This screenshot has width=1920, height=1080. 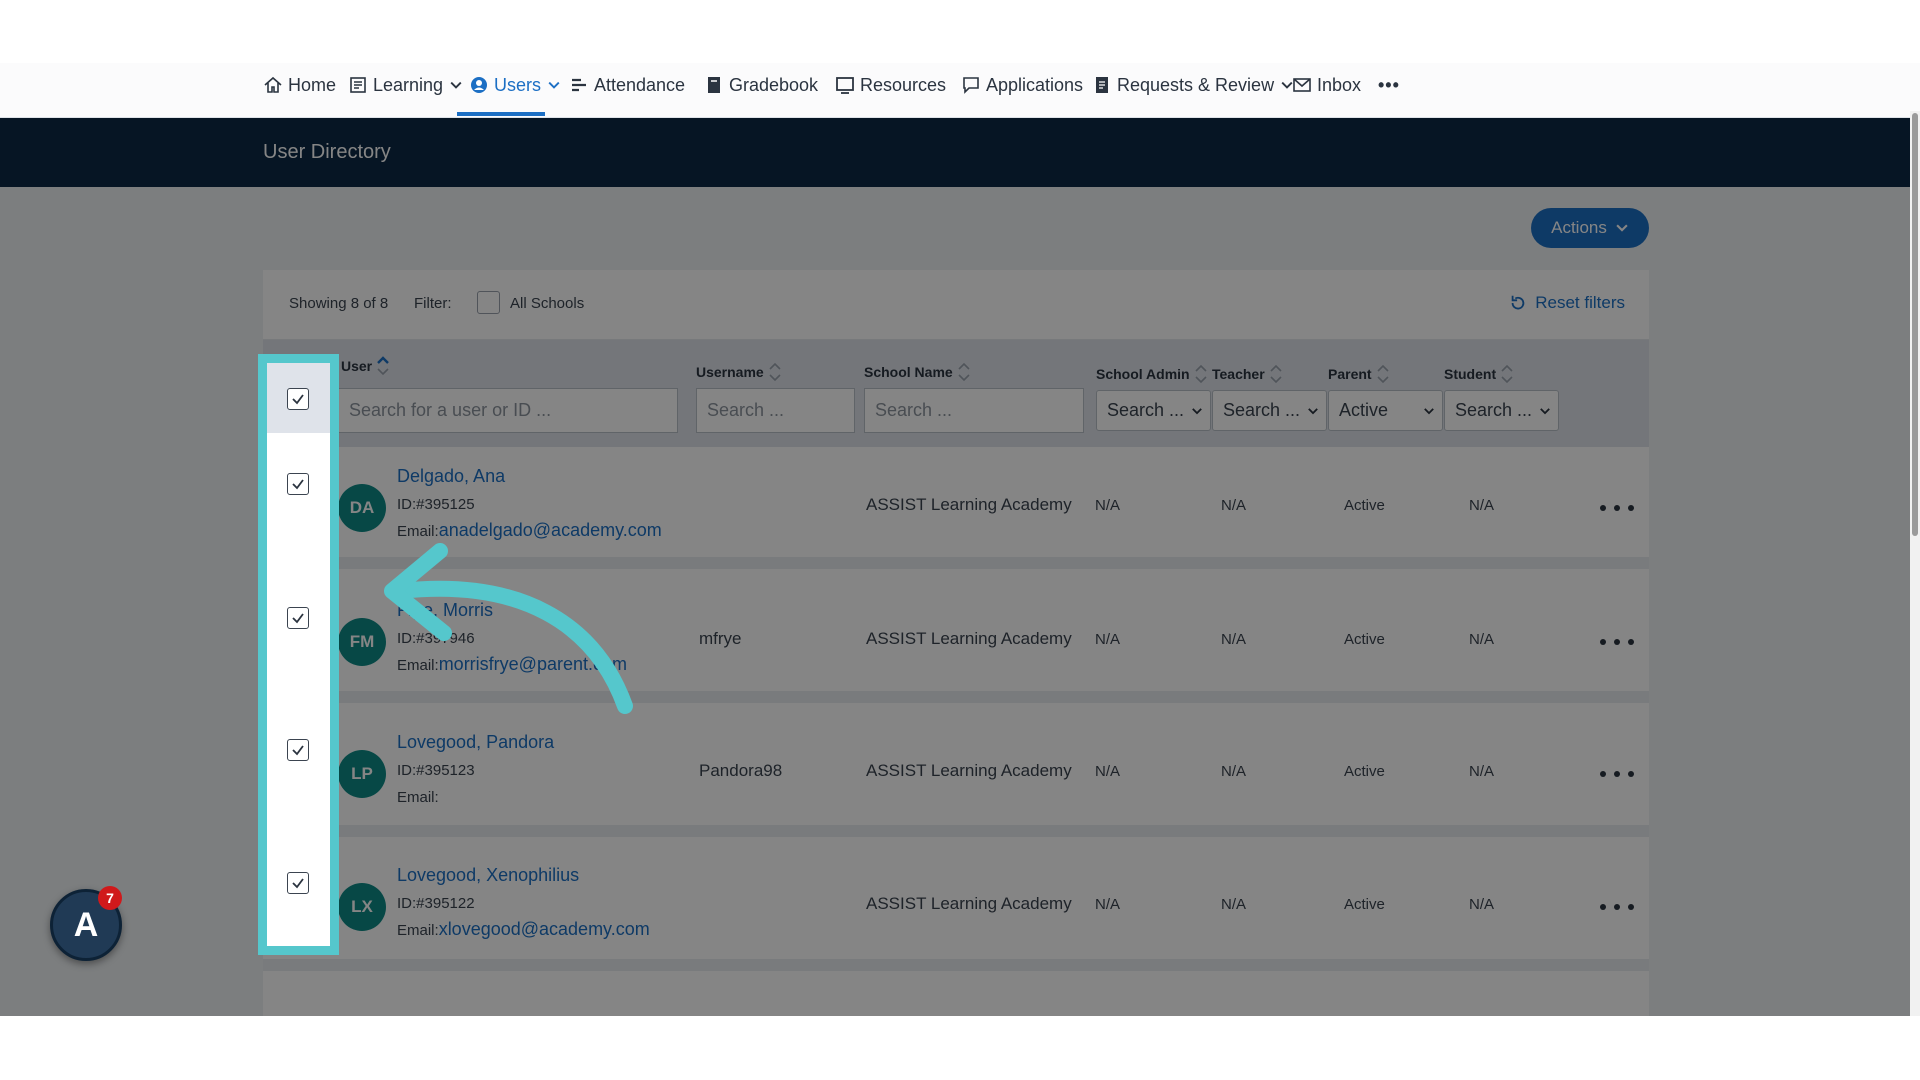 What do you see at coordinates (741, 770) in the screenshot?
I see `username-cell: Pandora98` at bounding box center [741, 770].